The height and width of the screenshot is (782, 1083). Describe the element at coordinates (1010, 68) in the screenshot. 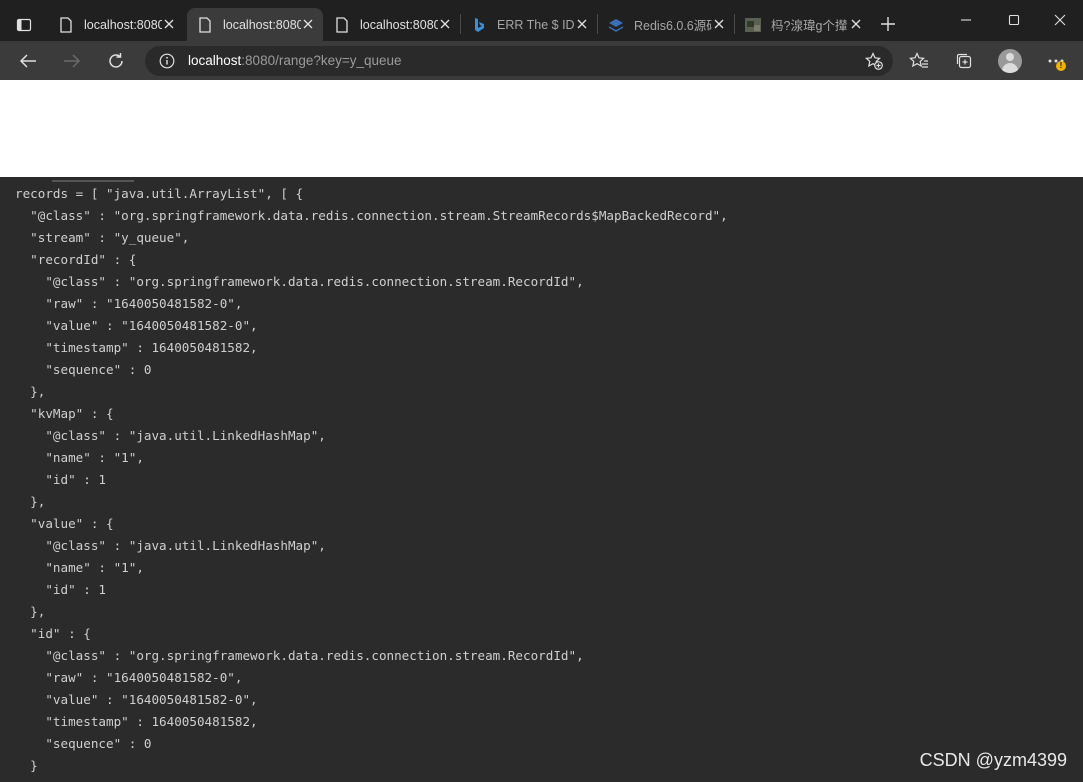

I see `avatar-body` at that location.